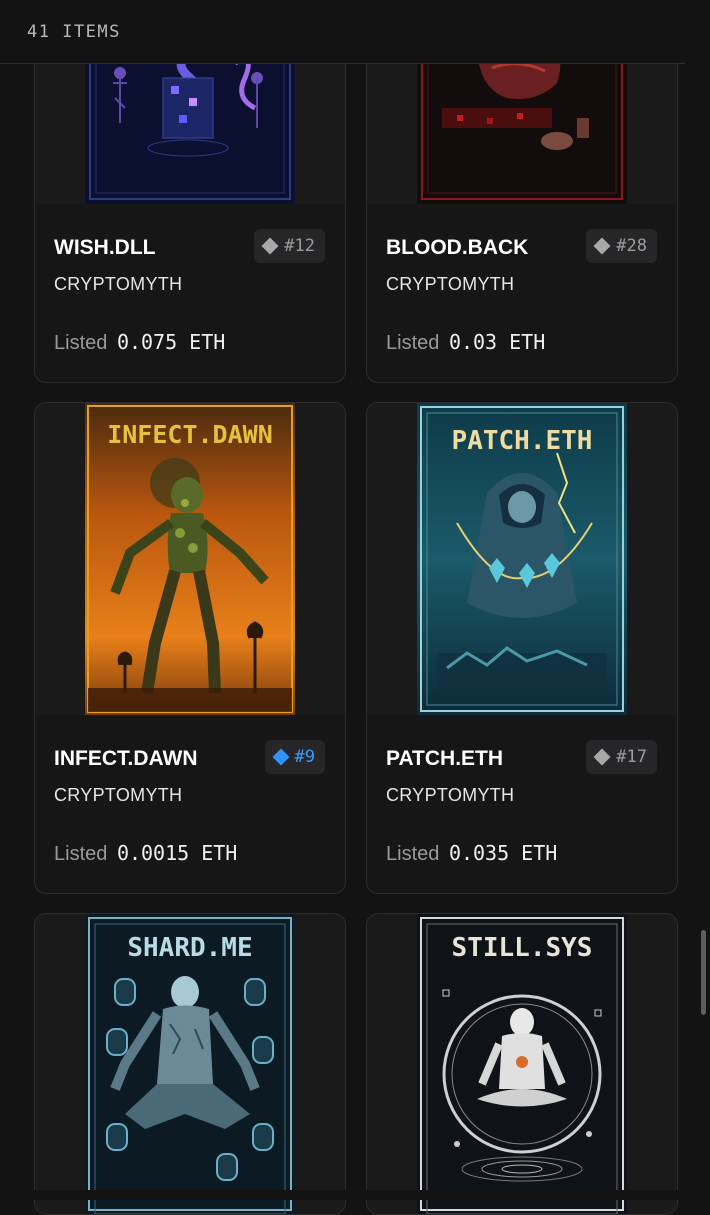 This screenshot has height=1215, width=710. Describe the element at coordinates (355, 32) in the screenshot. I see `results-header: 41 ITEMS` at that location.